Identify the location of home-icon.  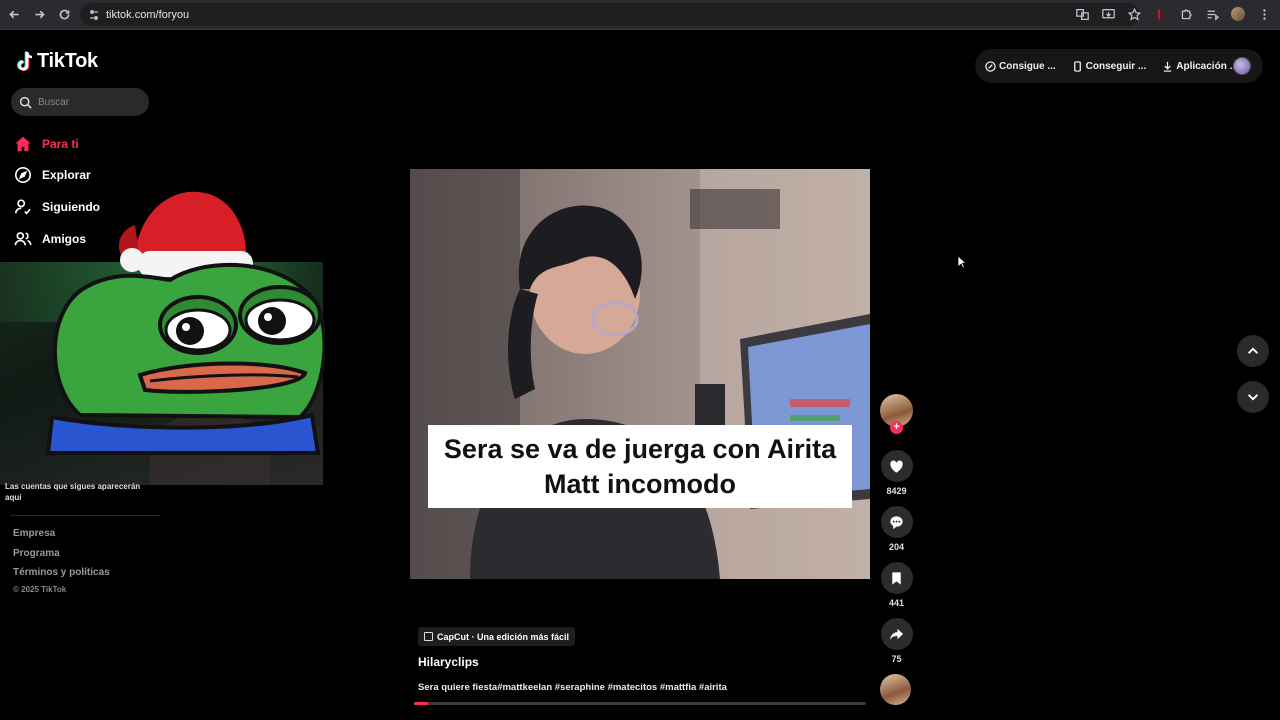
(23, 143).